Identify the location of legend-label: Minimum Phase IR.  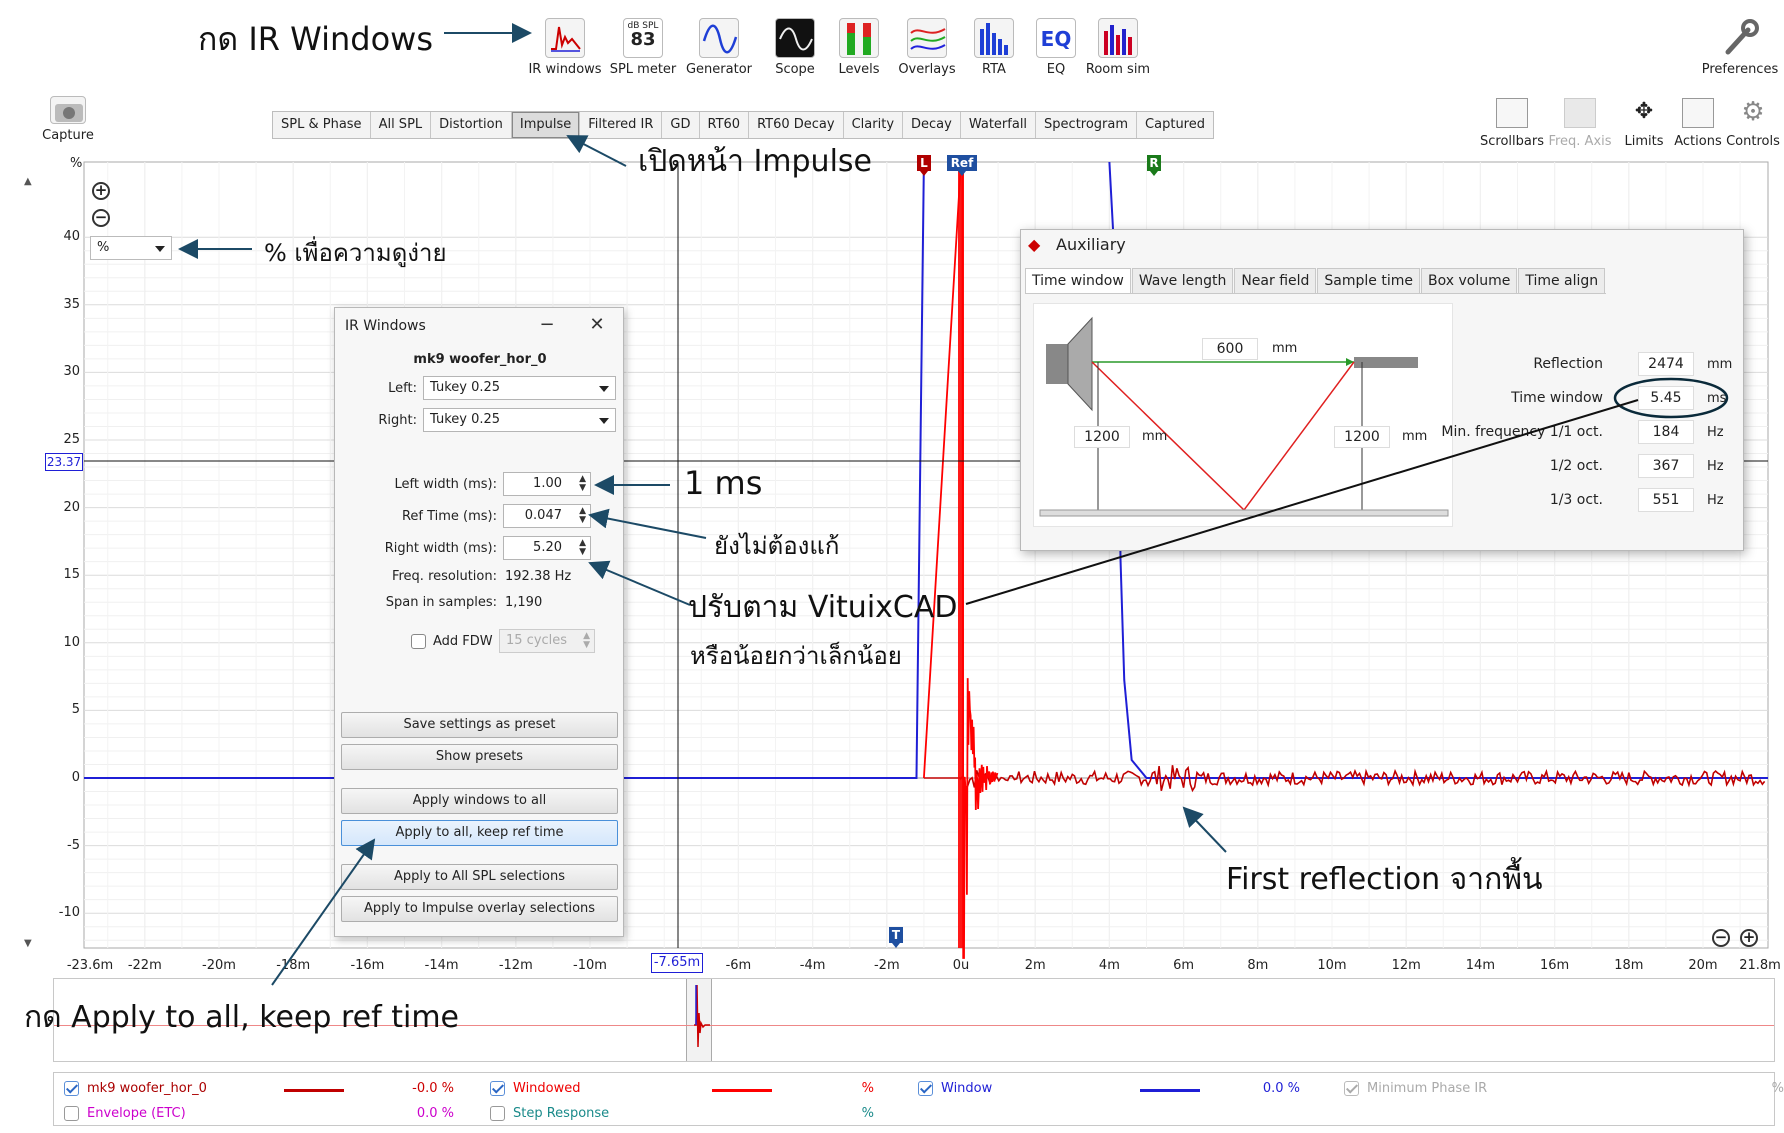
(1427, 1088).